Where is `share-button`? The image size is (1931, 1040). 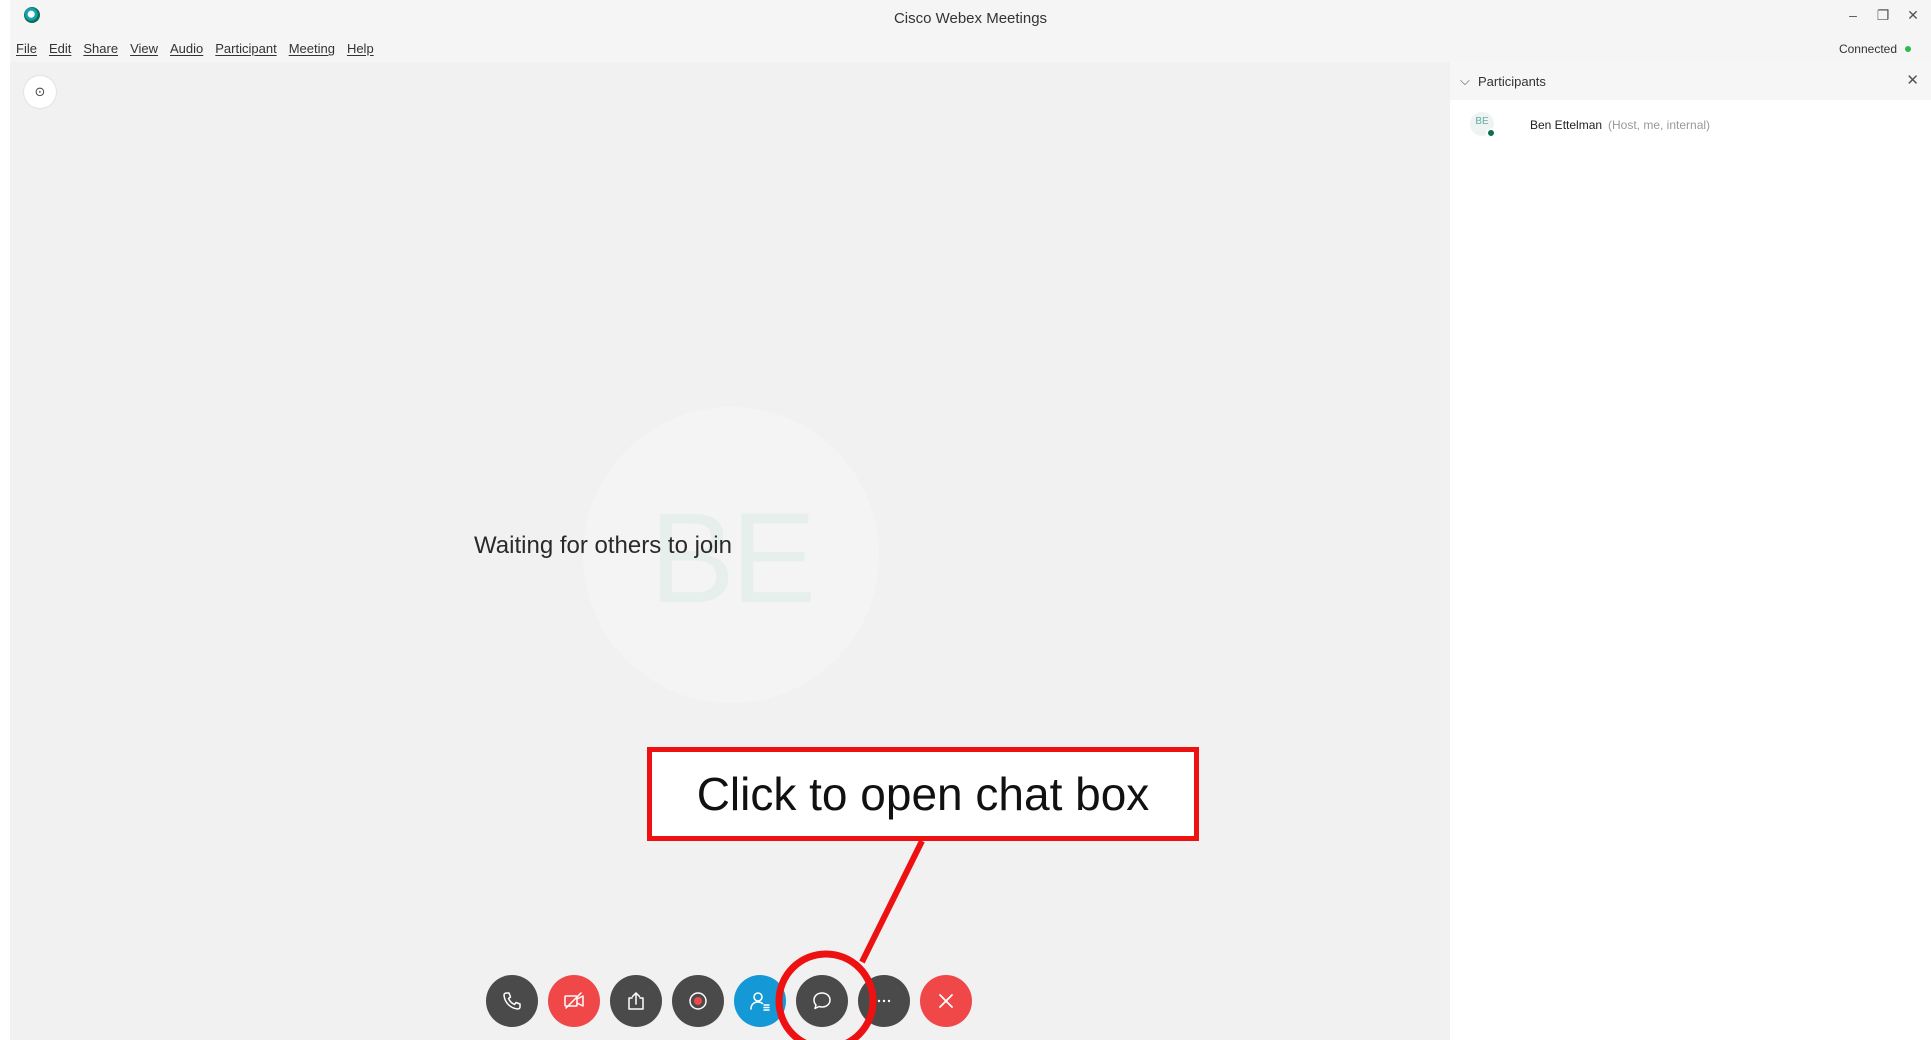
share-button is located at coordinates (636, 1001).